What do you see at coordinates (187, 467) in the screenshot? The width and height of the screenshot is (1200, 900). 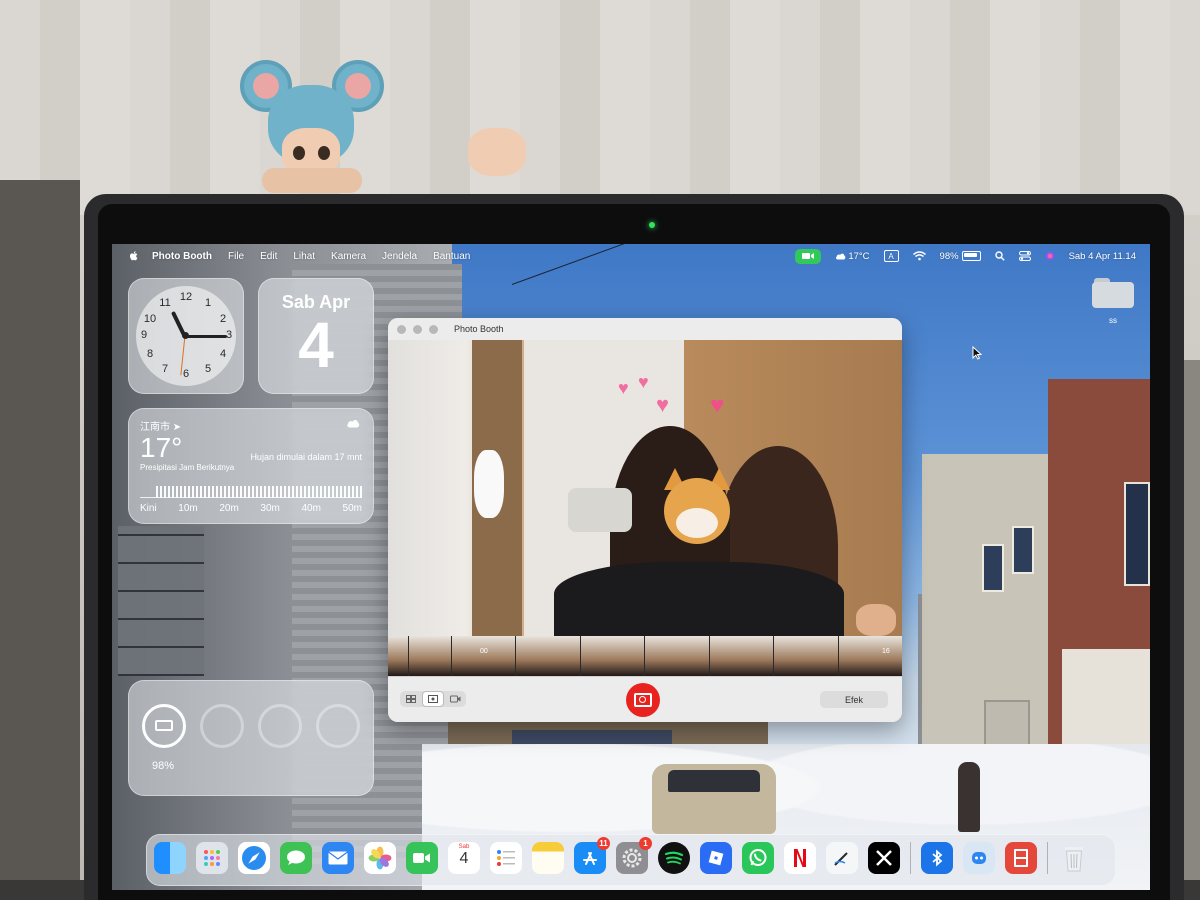 I see `weather-precip-subtitle: Presipitasi Jam Berikutnya` at bounding box center [187, 467].